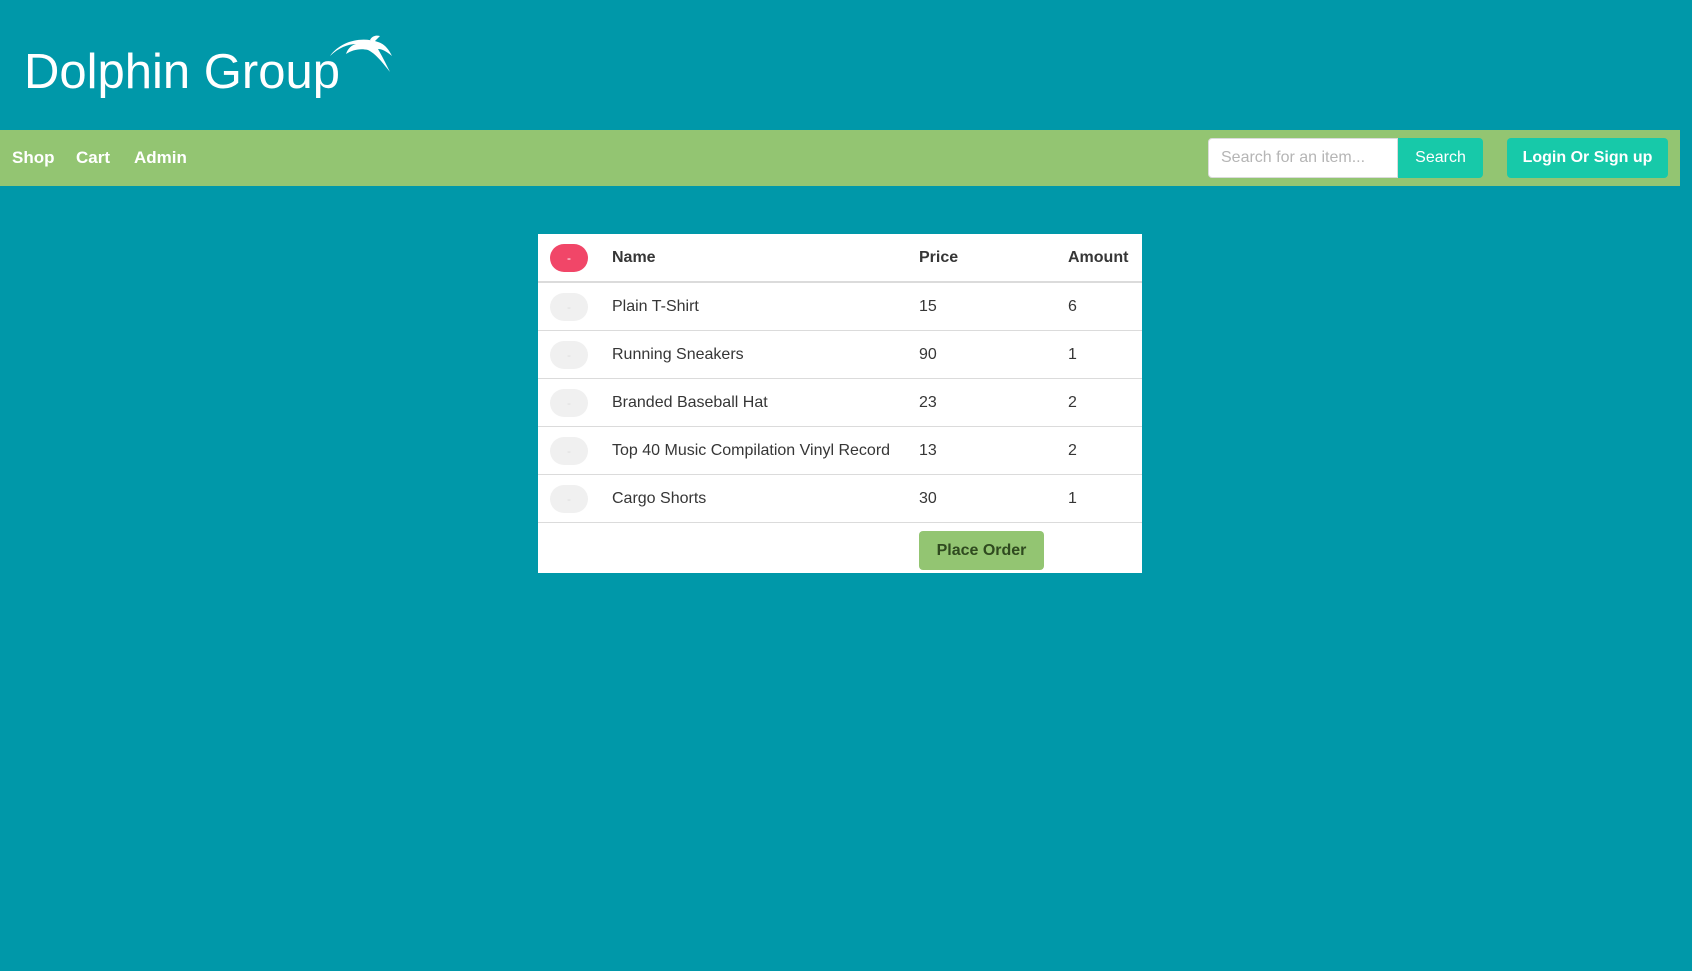 The image size is (1692, 971). Describe the element at coordinates (569, 257) in the screenshot. I see `remove-all-button: -` at that location.